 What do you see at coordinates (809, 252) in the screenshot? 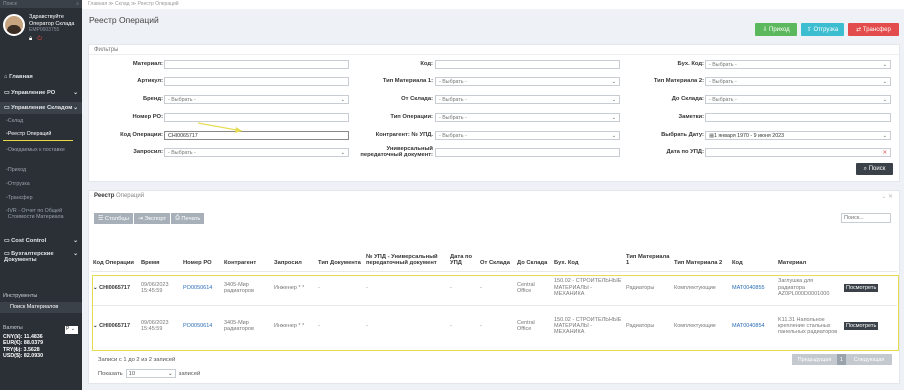
I see `column-header: Материал` at bounding box center [809, 252].